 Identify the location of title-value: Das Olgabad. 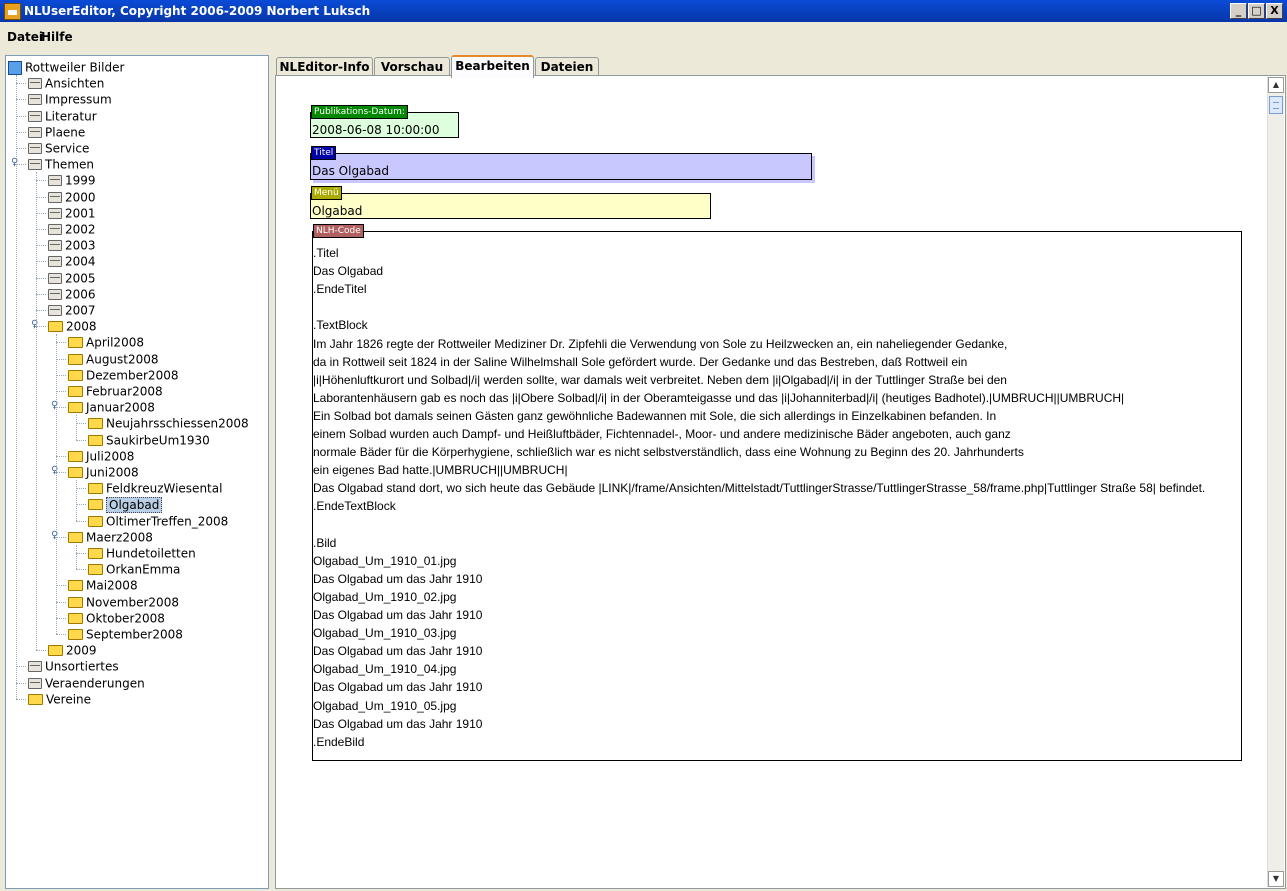
(350, 171).